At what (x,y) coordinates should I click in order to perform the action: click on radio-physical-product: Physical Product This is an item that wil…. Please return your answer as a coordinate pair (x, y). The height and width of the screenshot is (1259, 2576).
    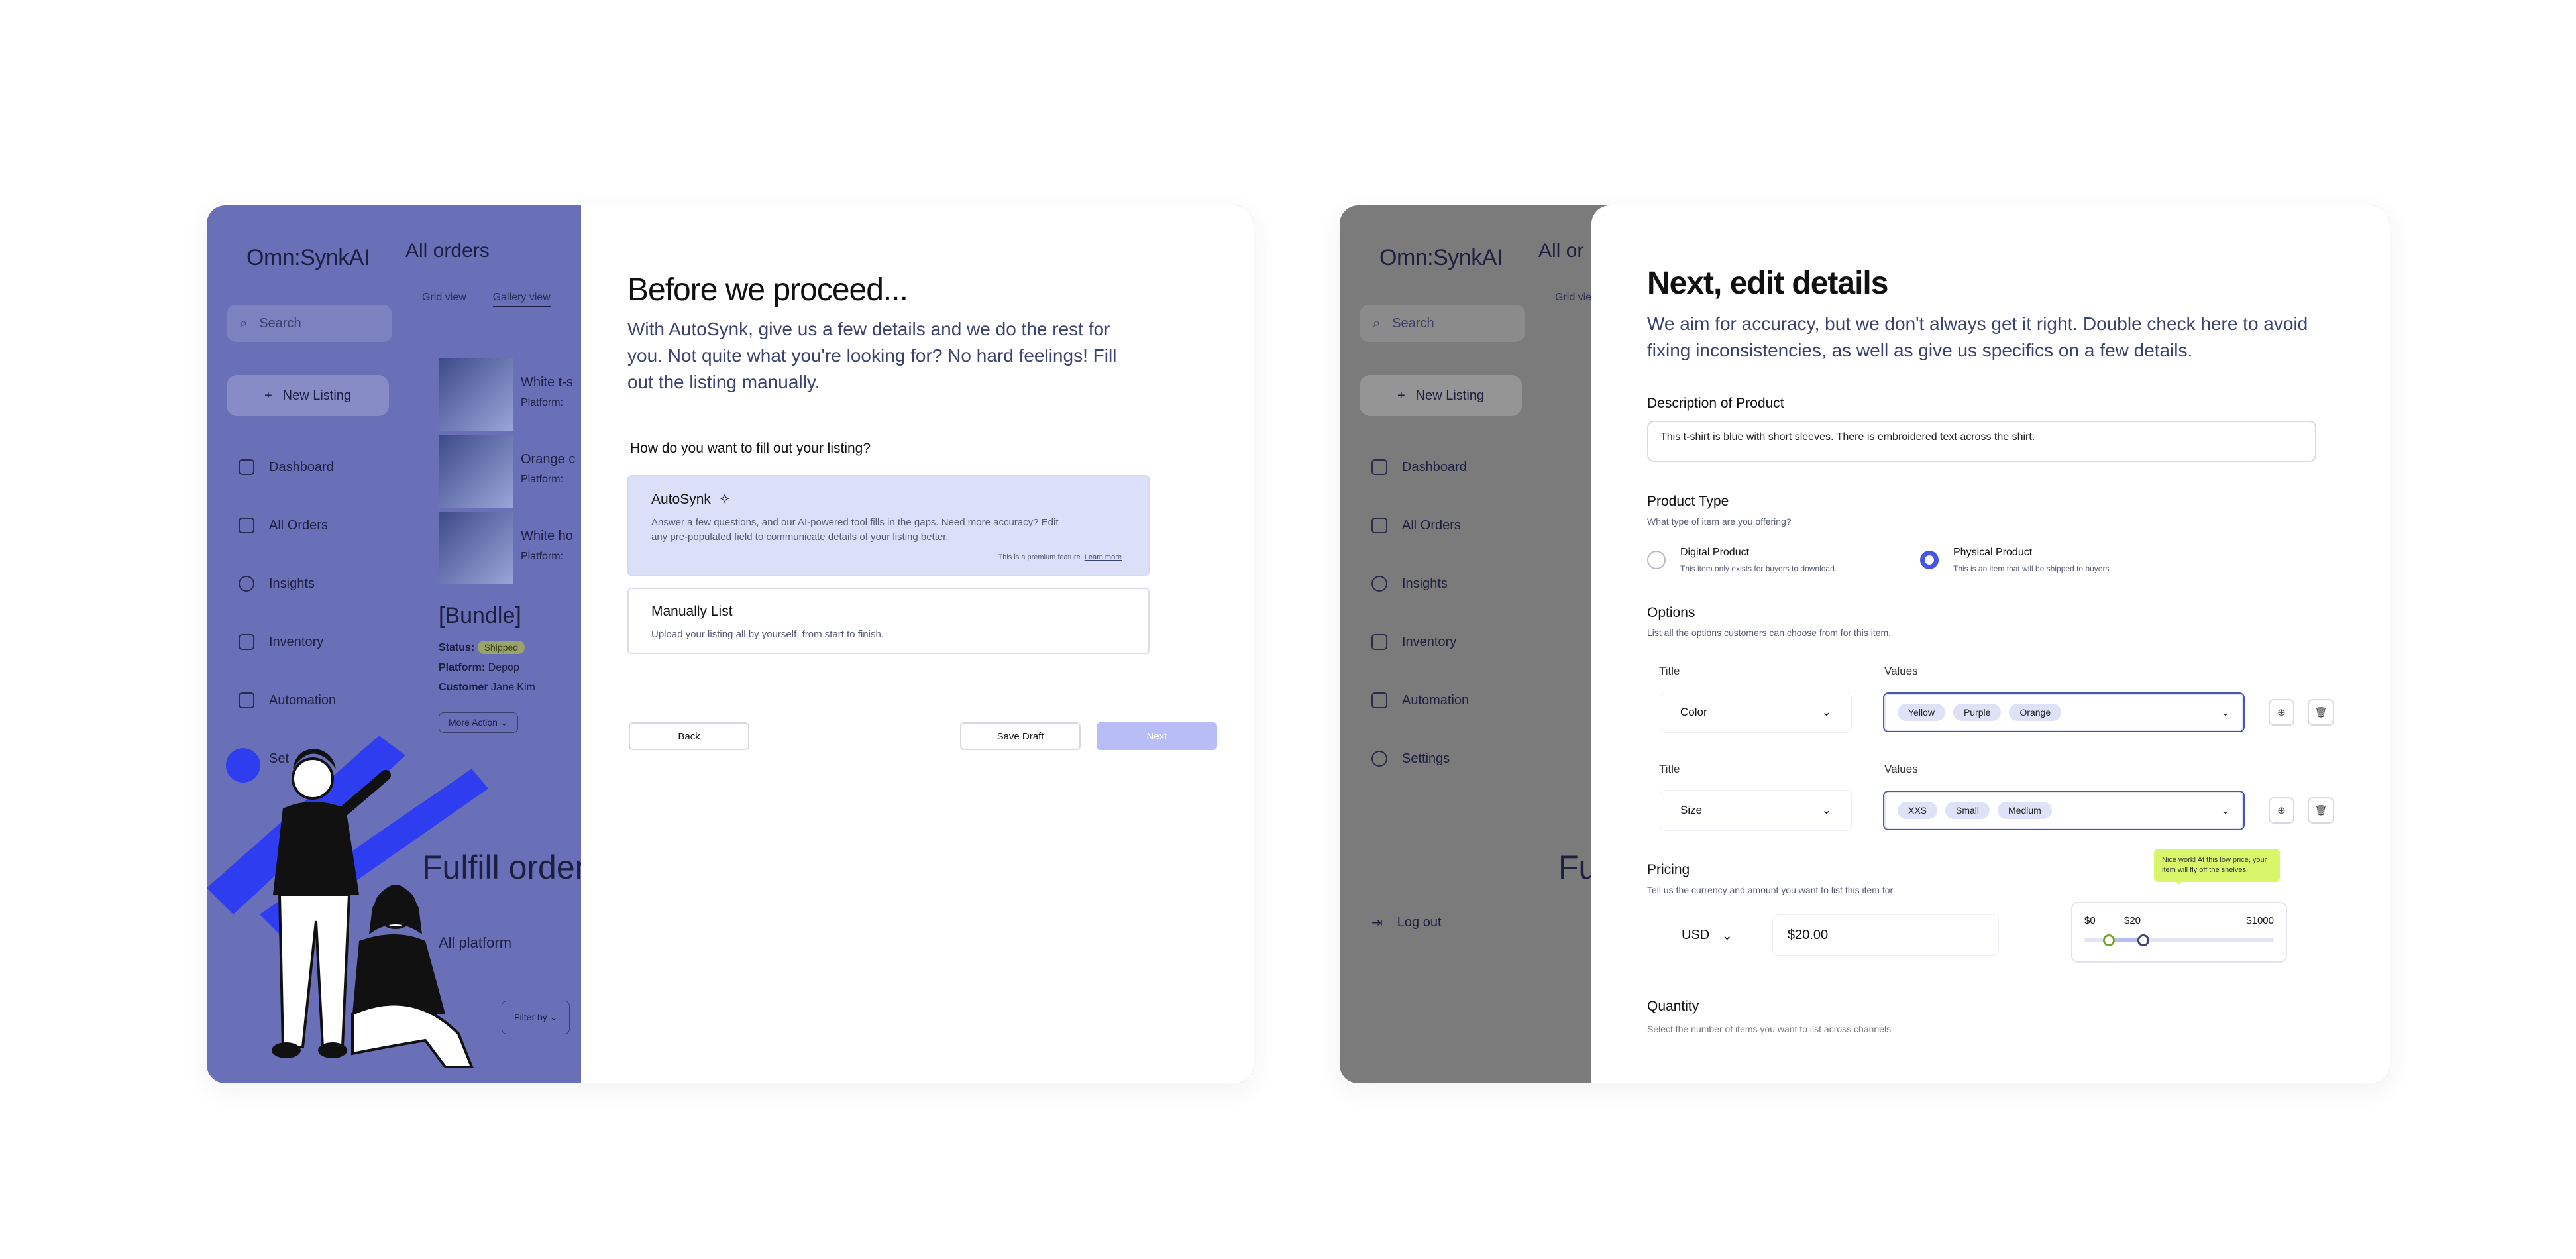
    Looking at the image, I should click on (2056, 560).